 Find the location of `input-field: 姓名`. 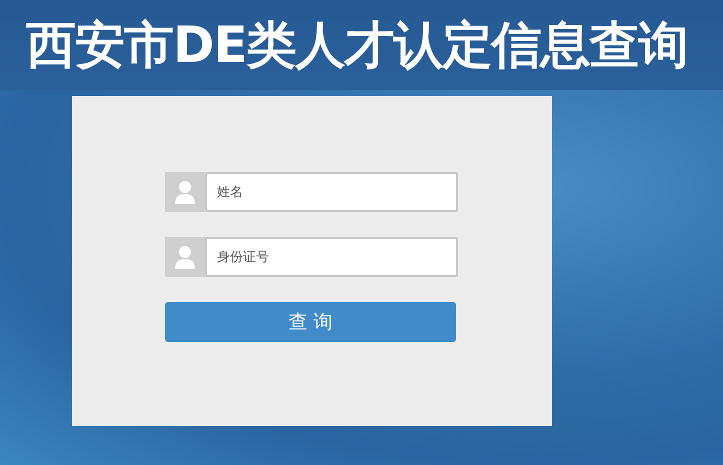

input-field: 姓名 is located at coordinates (331, 192).